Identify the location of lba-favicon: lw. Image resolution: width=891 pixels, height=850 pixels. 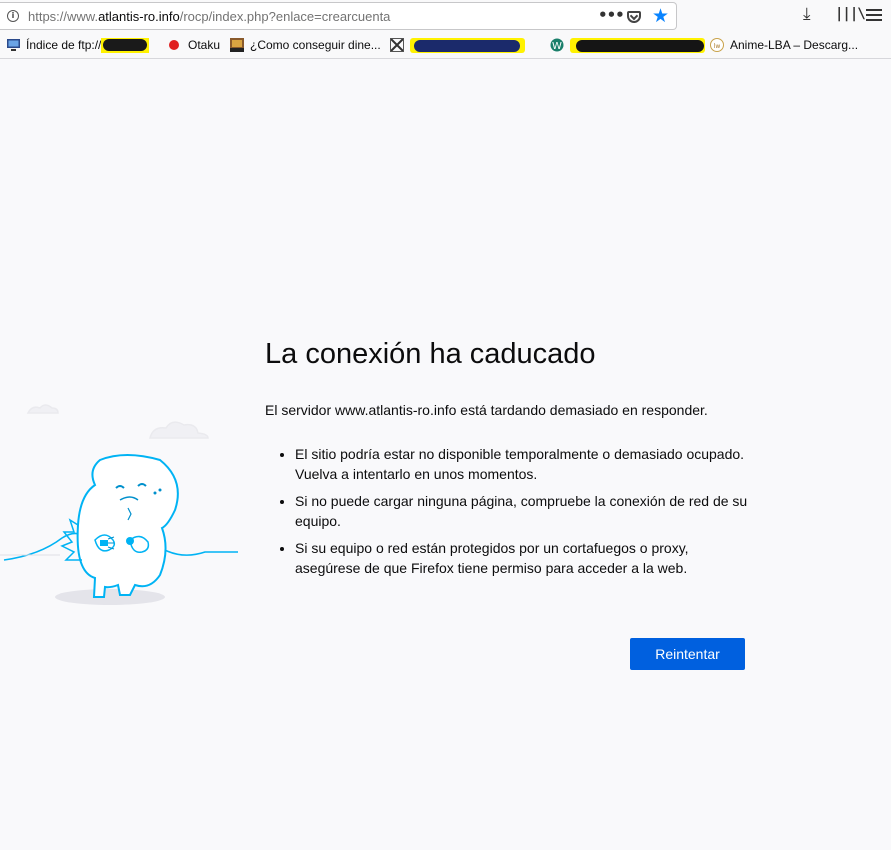
(717, 45).